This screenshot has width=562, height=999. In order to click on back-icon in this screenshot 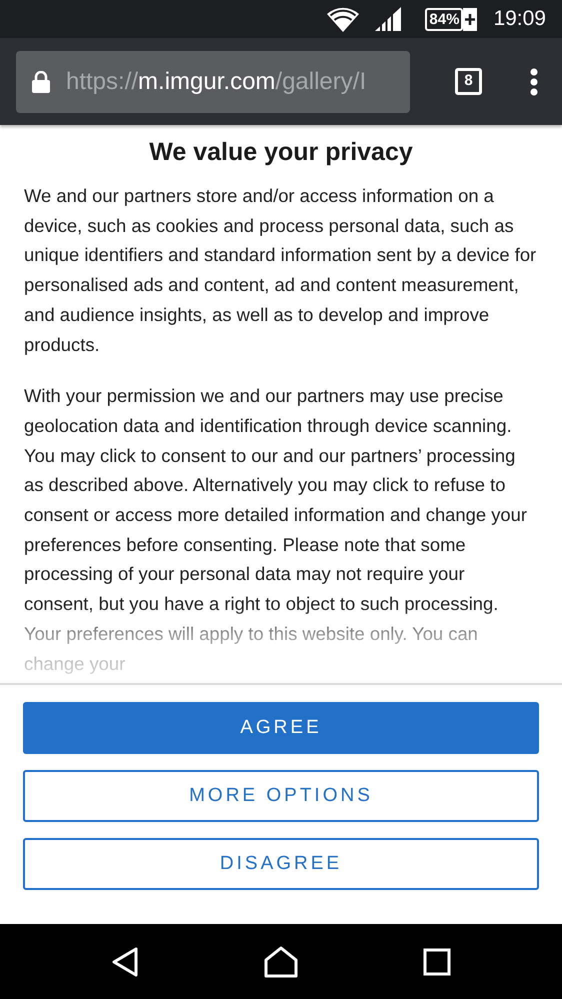, I will do `click(124, 961)`.